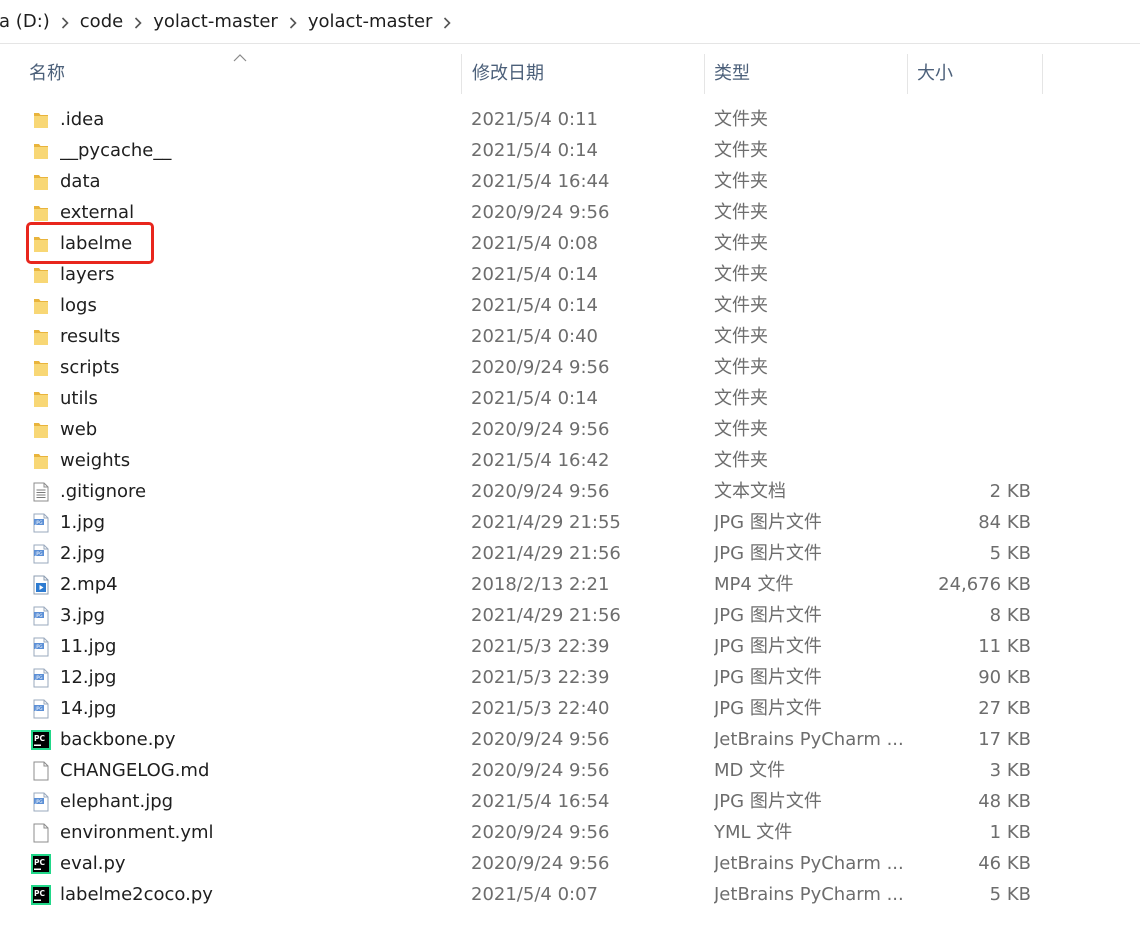  Describe the element at coordinates (255, 119) in the screenshot. I see `file-name: .idea` at that location.